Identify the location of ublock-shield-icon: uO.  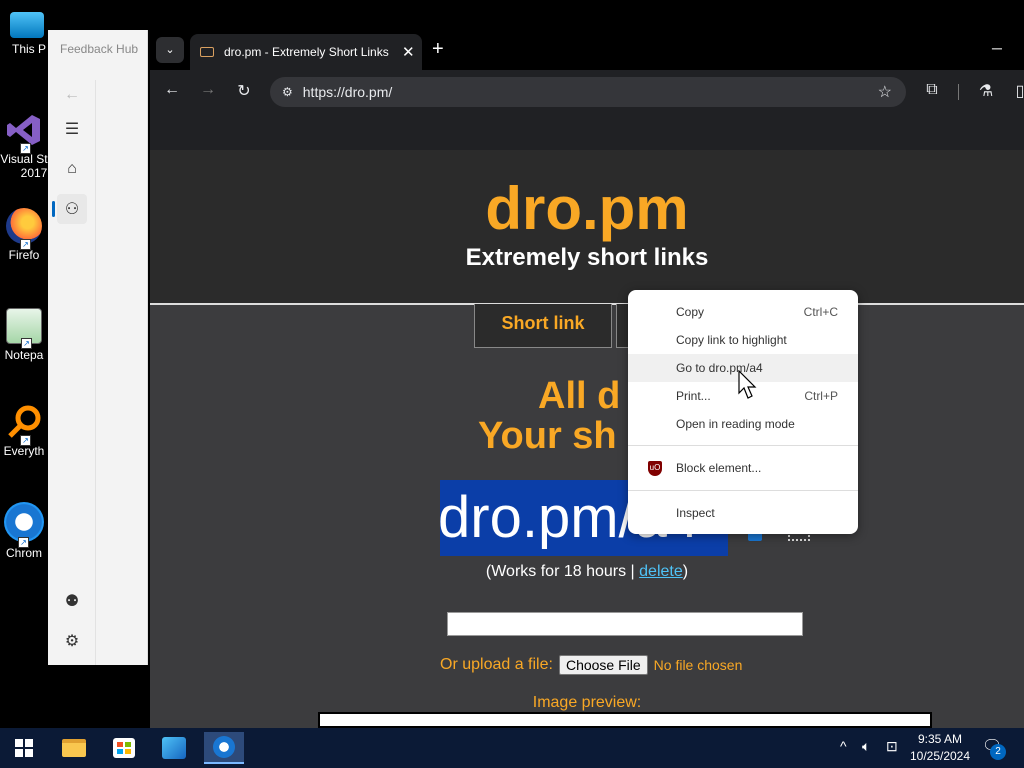
(655, 468).